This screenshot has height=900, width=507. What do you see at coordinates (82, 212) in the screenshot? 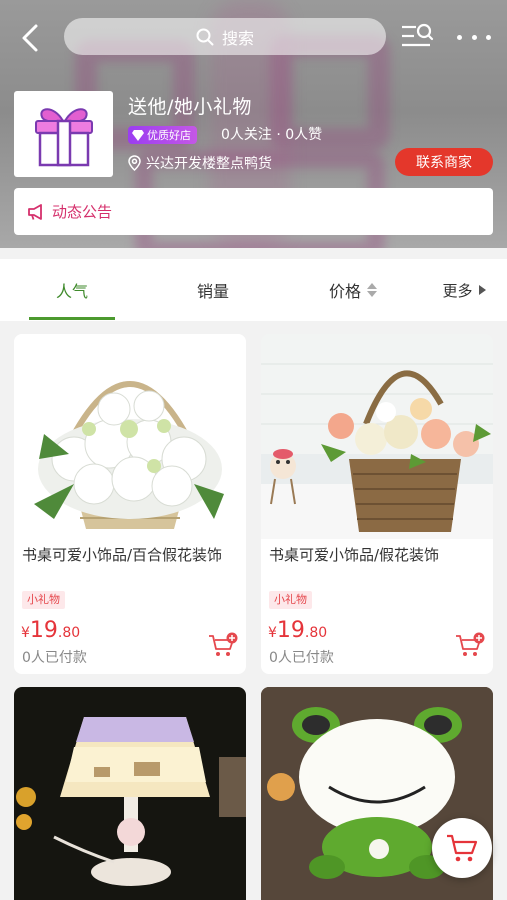
I see `notice-label: 动态公告` at bounding box center [82, 212].